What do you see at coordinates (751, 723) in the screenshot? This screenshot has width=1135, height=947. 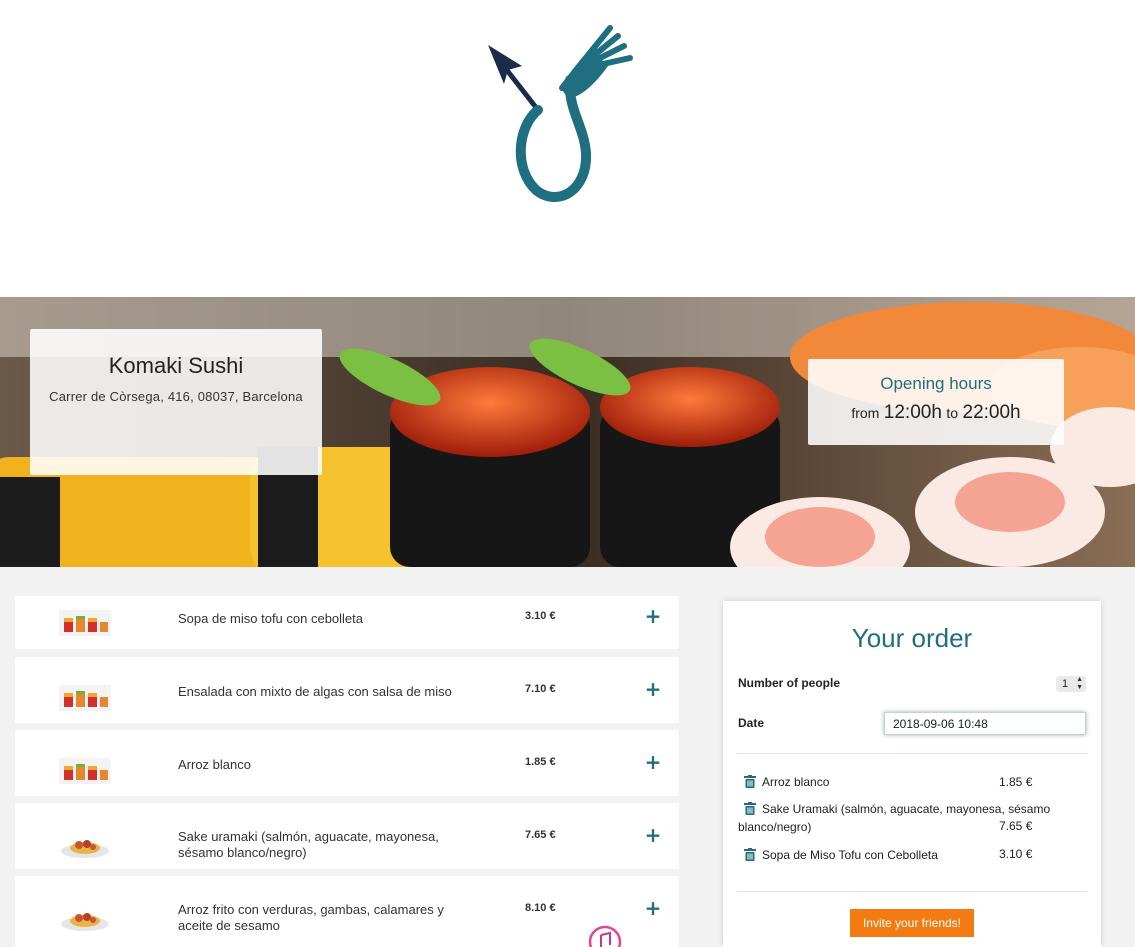 I see `date-label: Date` at bounding box center [751, 723].